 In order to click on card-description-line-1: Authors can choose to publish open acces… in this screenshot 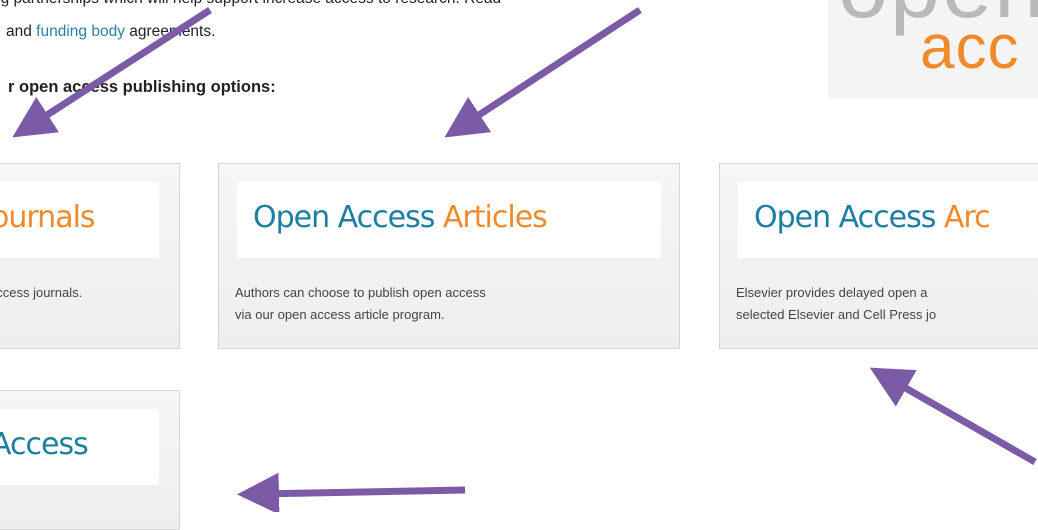, I will do `click(360, 292)`.